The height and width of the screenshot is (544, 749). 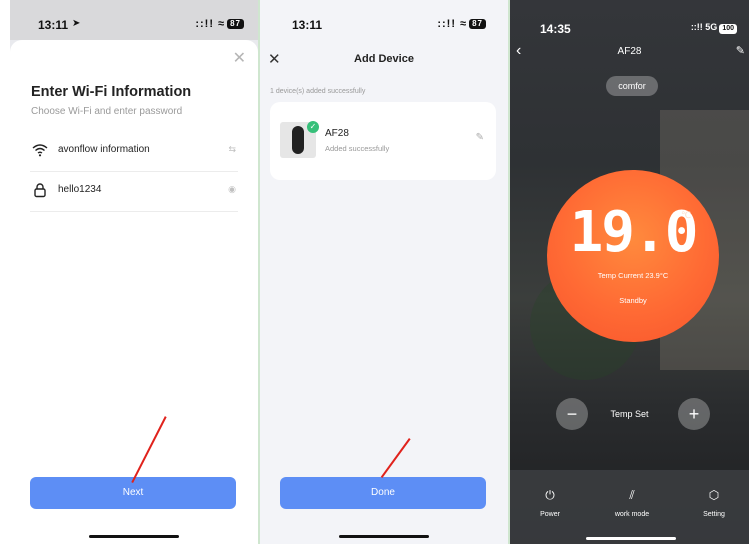 I want to click on status-icons: ::!! 5G 100, so click(x=714, y=28).